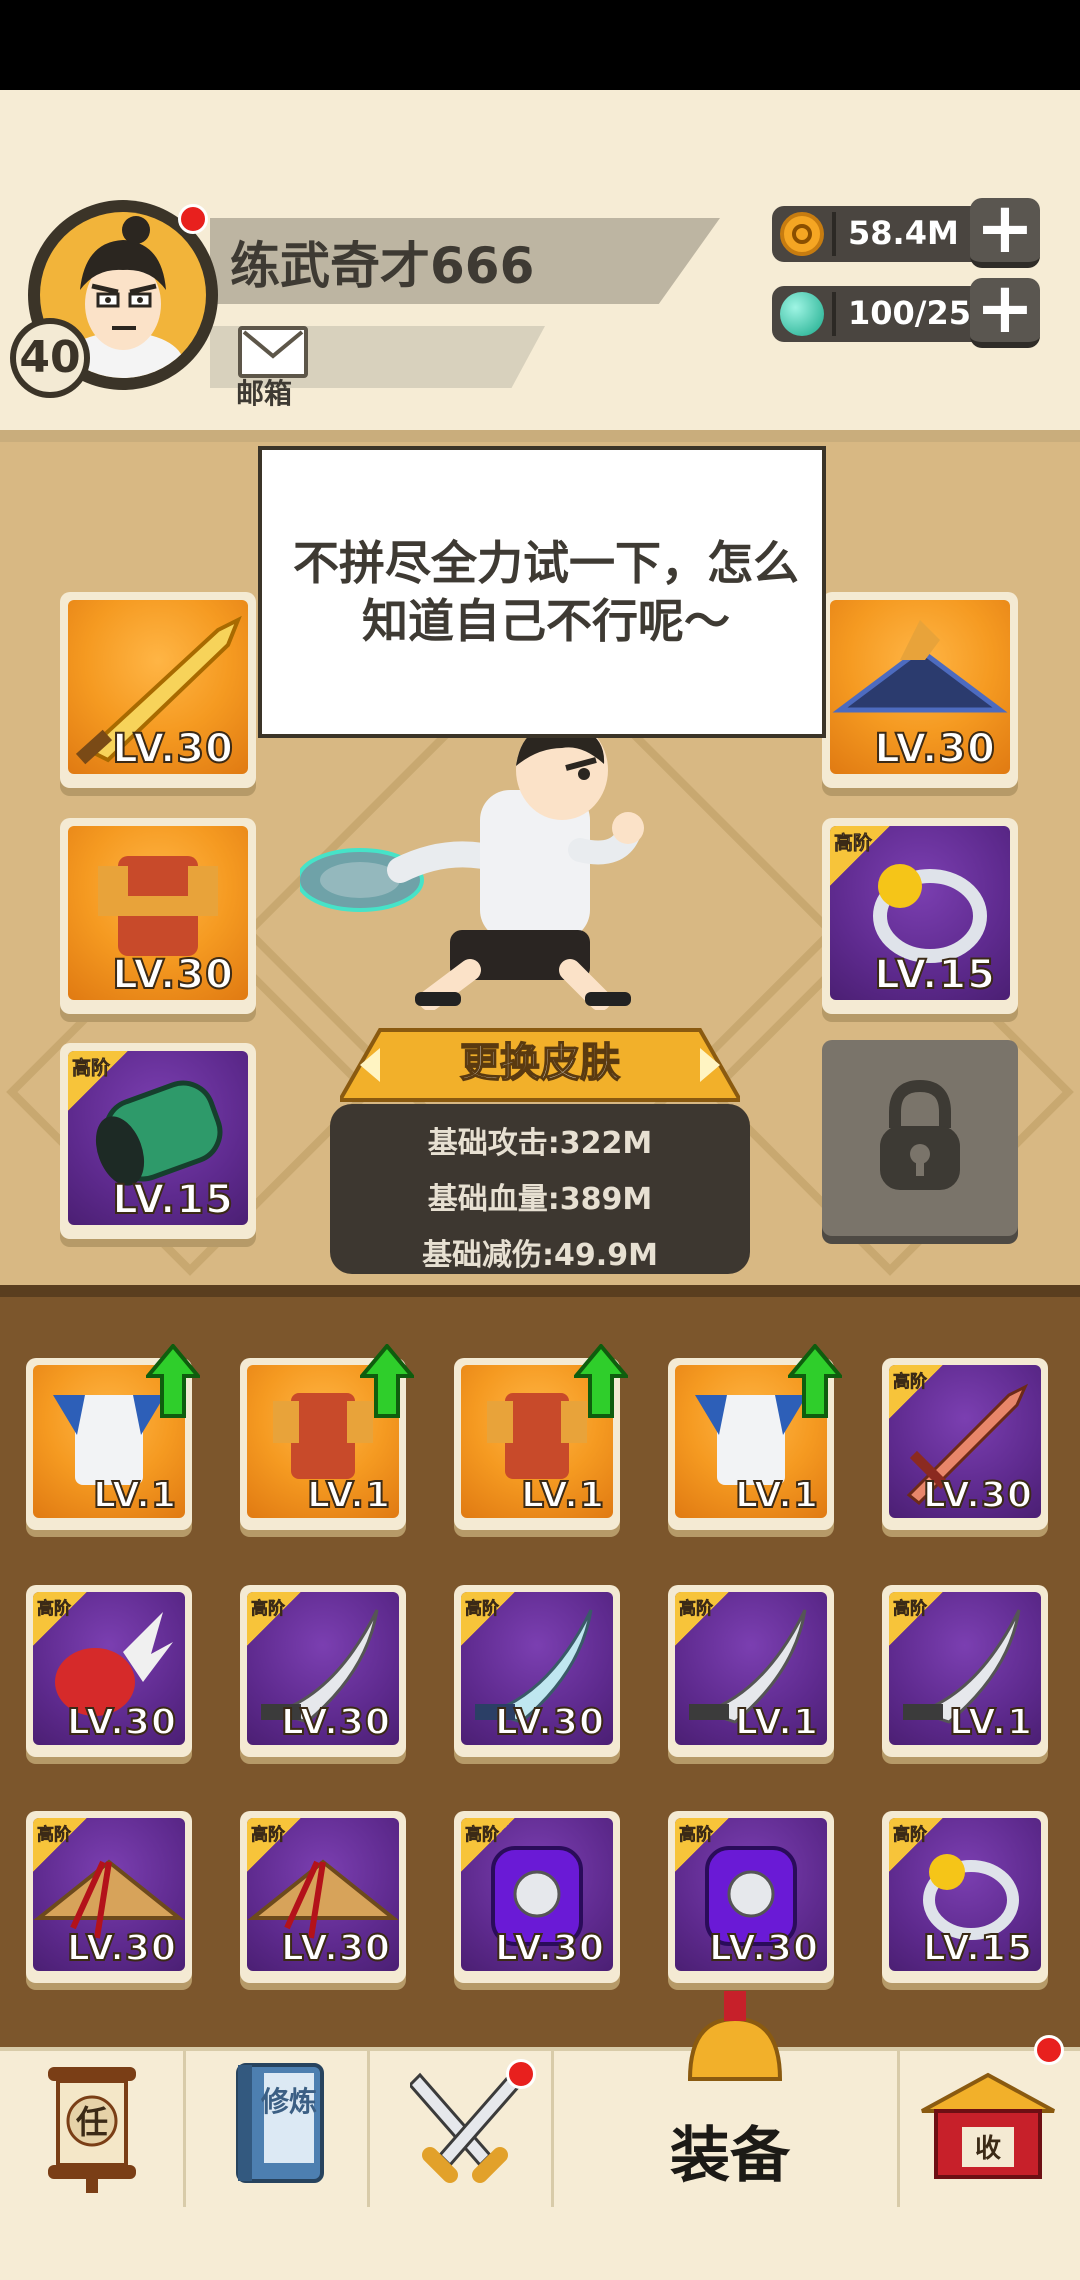 The width and height of the screenshot is (1080, 2280). Describe the element at coordinates (540, 1143) in the screenshot. I see `base-attack: 基础攻击:322M` at that location.